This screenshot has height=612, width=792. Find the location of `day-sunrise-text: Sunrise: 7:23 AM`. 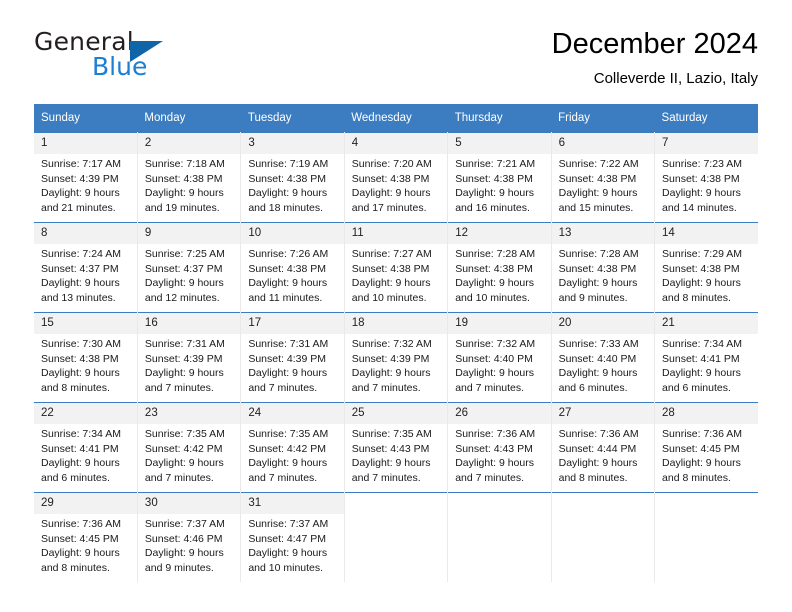

day-sunrise-text: Sunrise: 7:23 AM is located at coordinates (702, 164).